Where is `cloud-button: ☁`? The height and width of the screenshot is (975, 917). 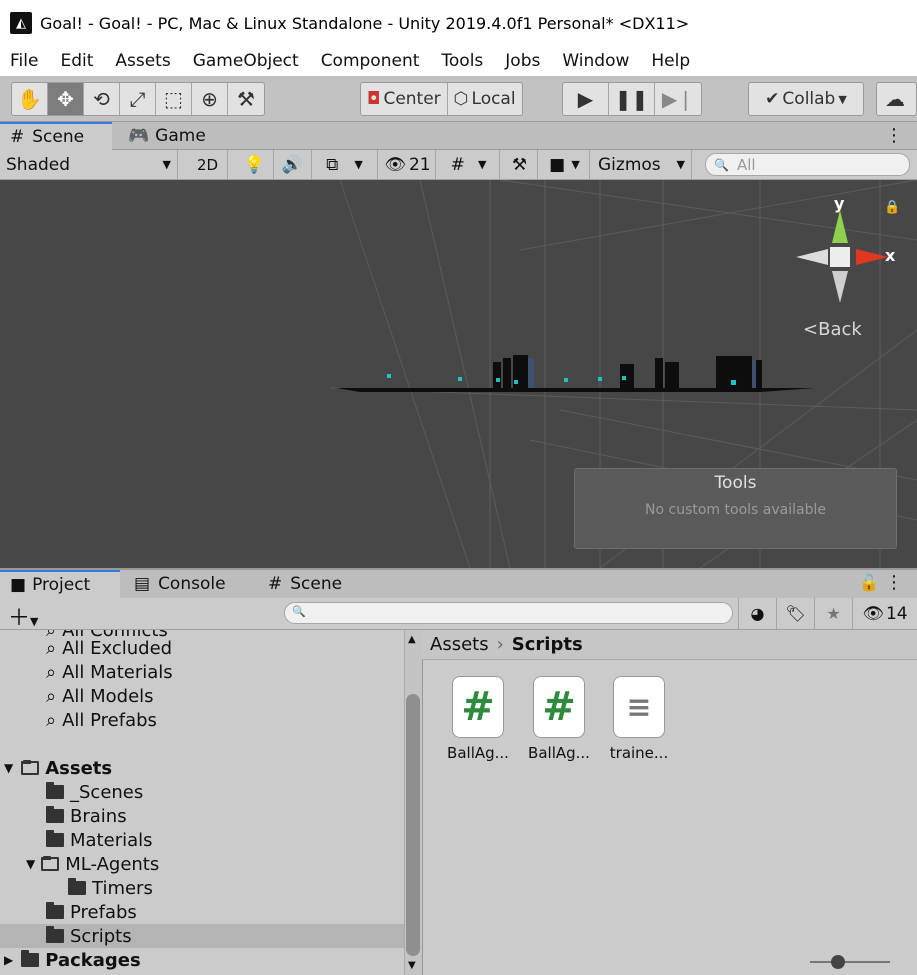 cloud-button: ☁ is located at coordinates (896, 99).